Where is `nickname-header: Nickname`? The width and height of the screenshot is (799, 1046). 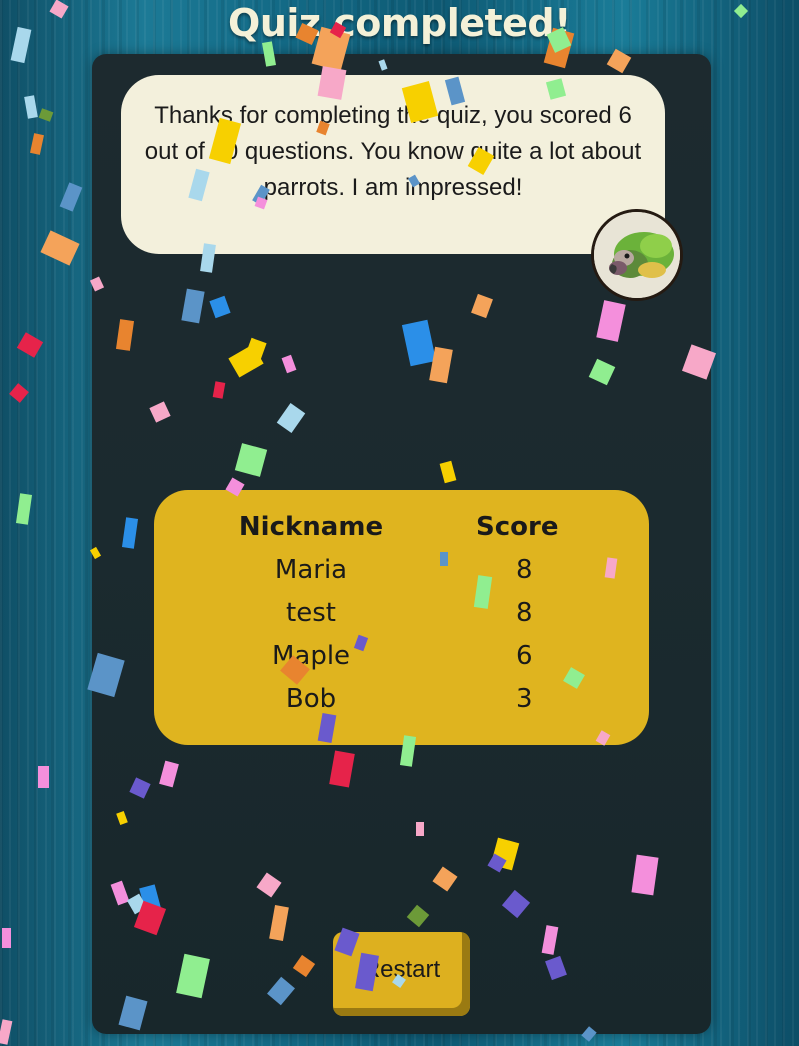
nickname-header: Nickname is located at coordinates (311, 527).